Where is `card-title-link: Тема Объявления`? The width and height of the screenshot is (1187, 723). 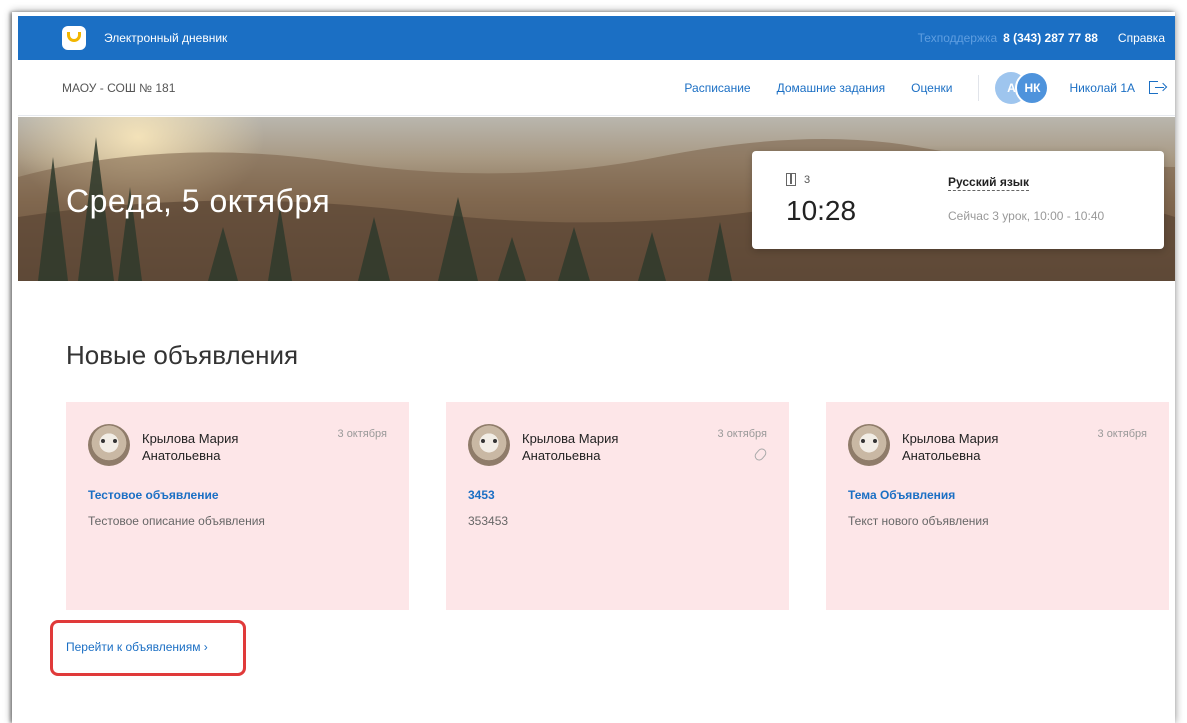 card-title-link: Тема Объявления is located at coordinates (901, 495).